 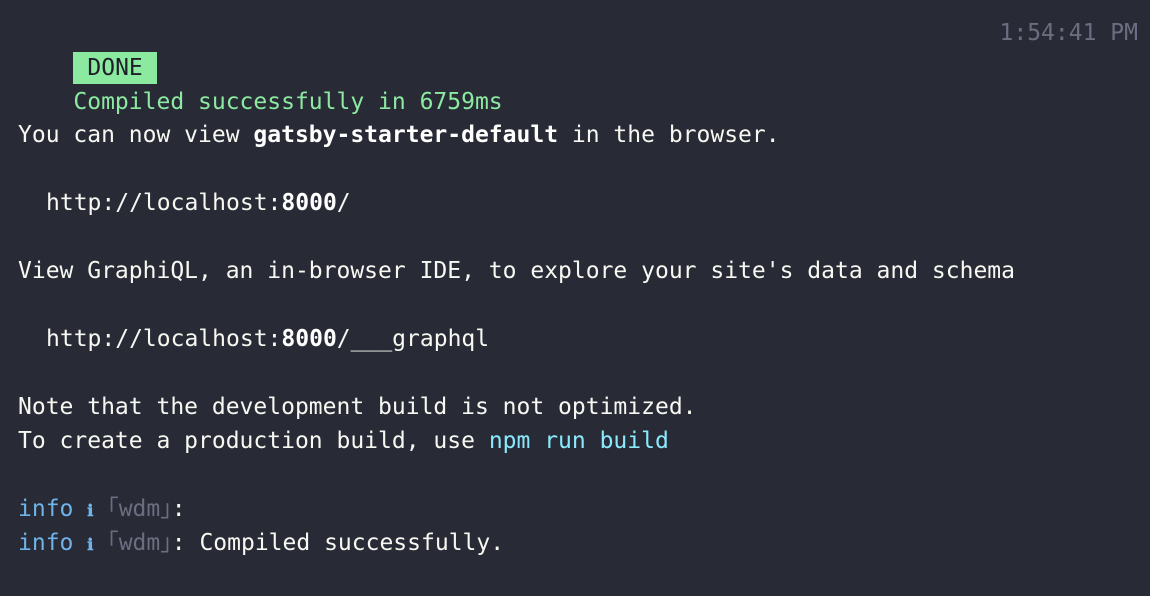 I want to click on graphql-url-path: /___graphql, so click(x=413, y=339).